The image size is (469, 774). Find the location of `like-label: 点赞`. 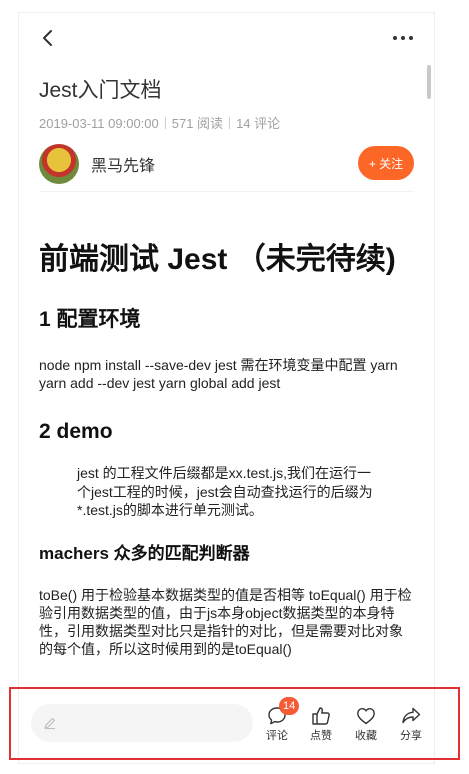

like-label: 点赞 is located at coordinates (321, 736).